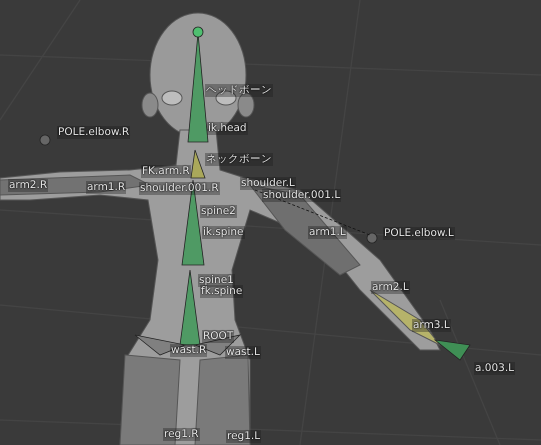 This screenshot has height=445, width=541. What do you see at coordinates (189, 350) in the screenshot?
I see `bone-label: wast.R` at bounding box center [189, 350].